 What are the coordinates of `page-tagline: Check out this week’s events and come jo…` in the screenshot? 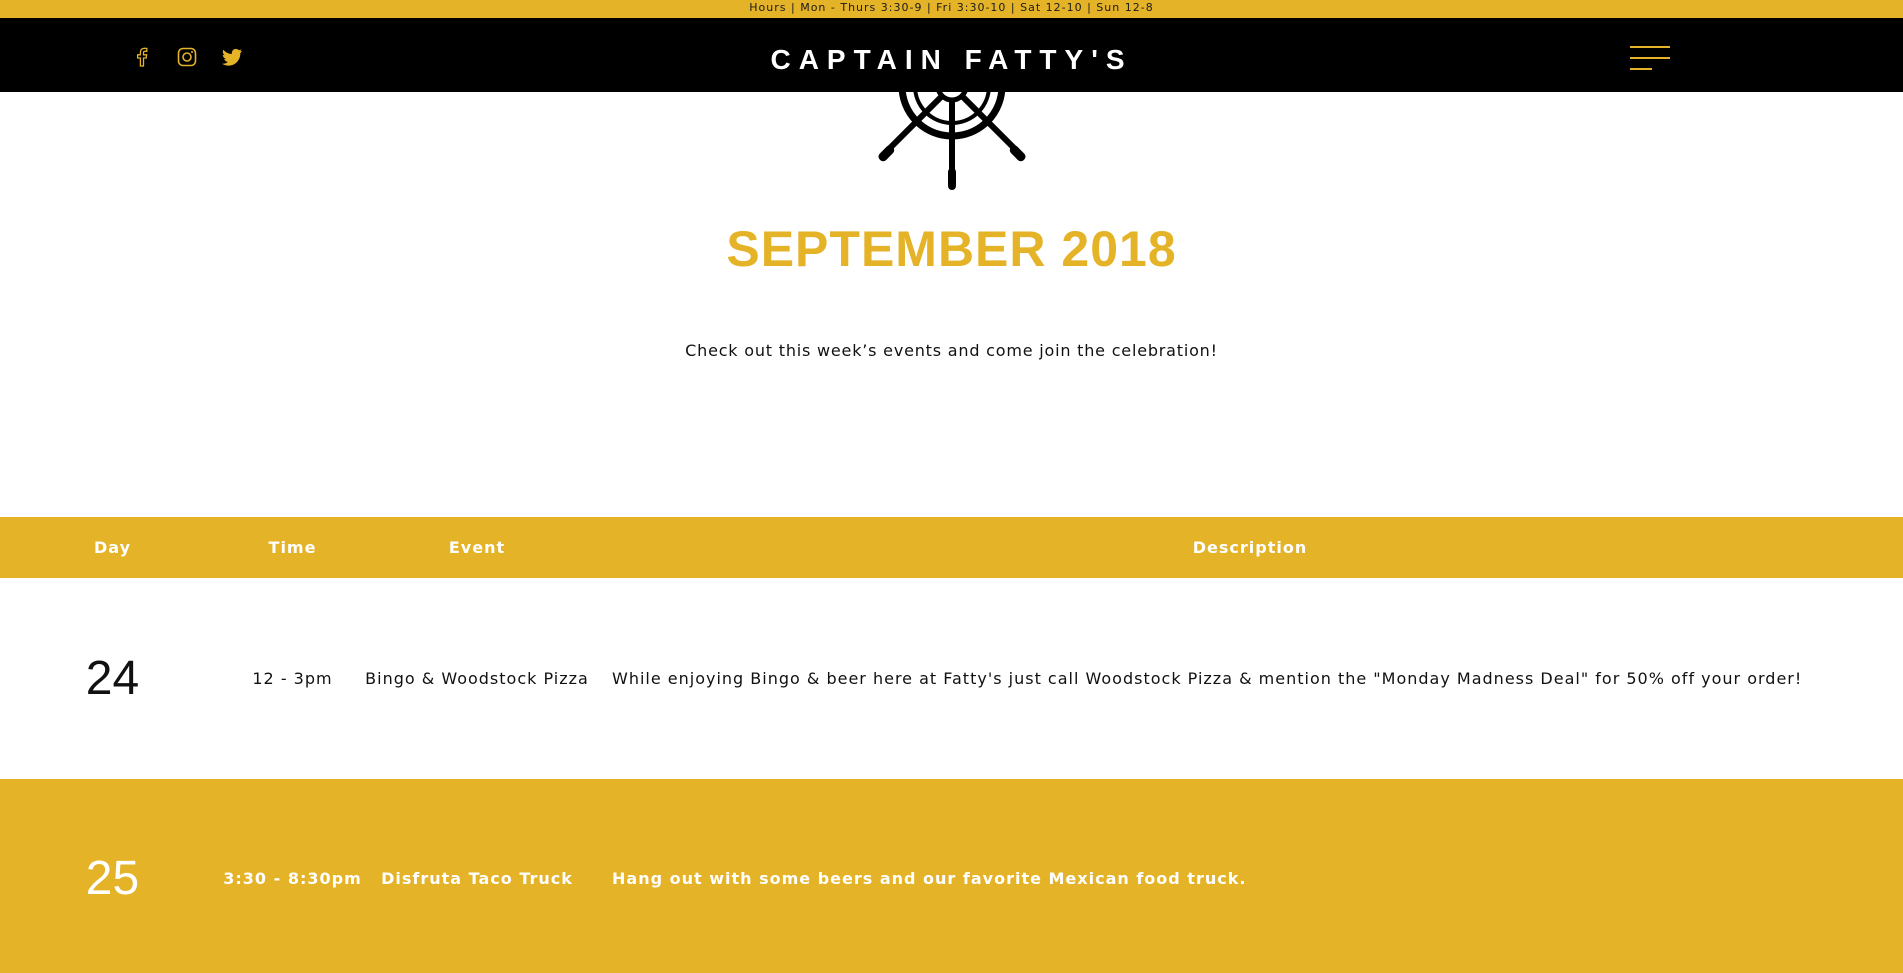 It's located at (951, 350).